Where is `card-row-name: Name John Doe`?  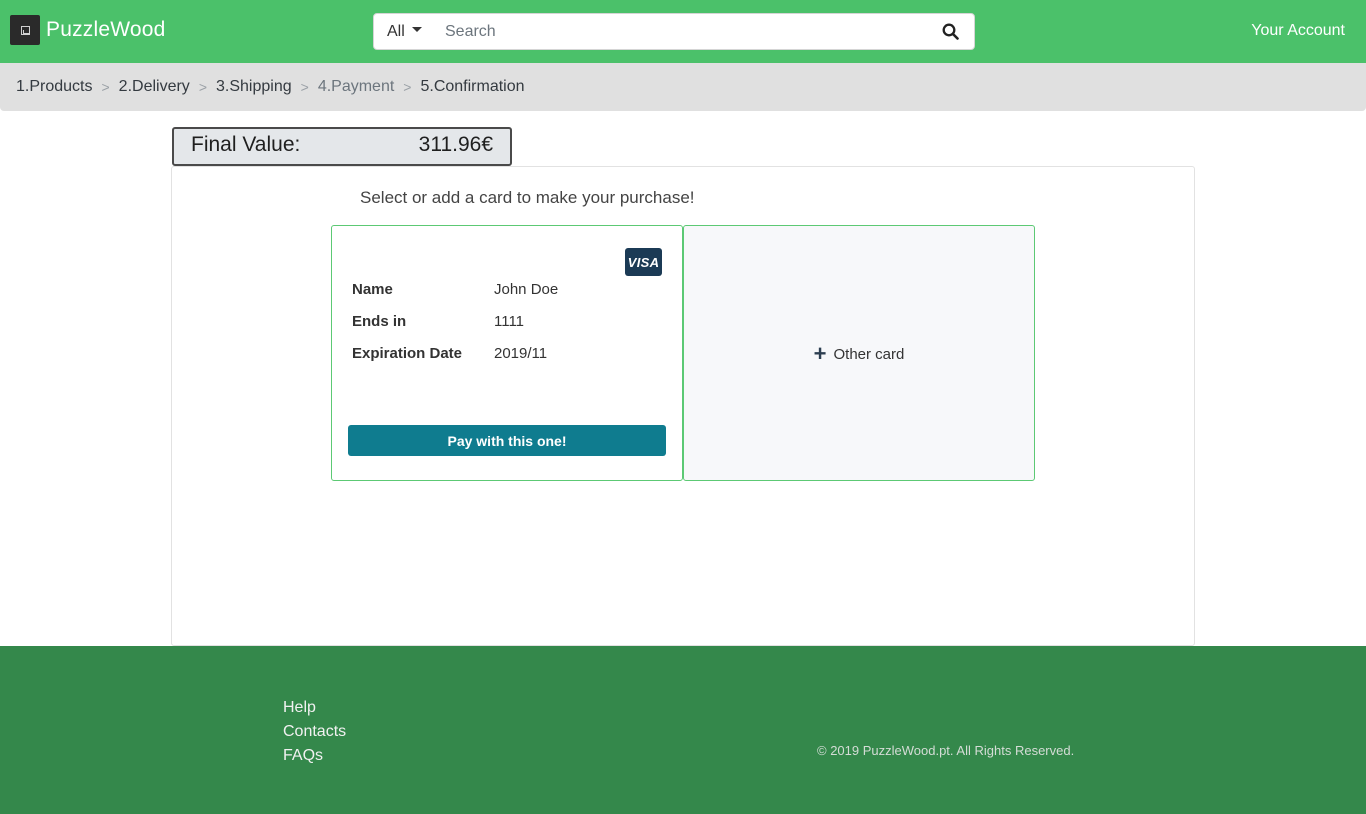
card-row-name: Name John Doe is located at coordinates (455, 289).